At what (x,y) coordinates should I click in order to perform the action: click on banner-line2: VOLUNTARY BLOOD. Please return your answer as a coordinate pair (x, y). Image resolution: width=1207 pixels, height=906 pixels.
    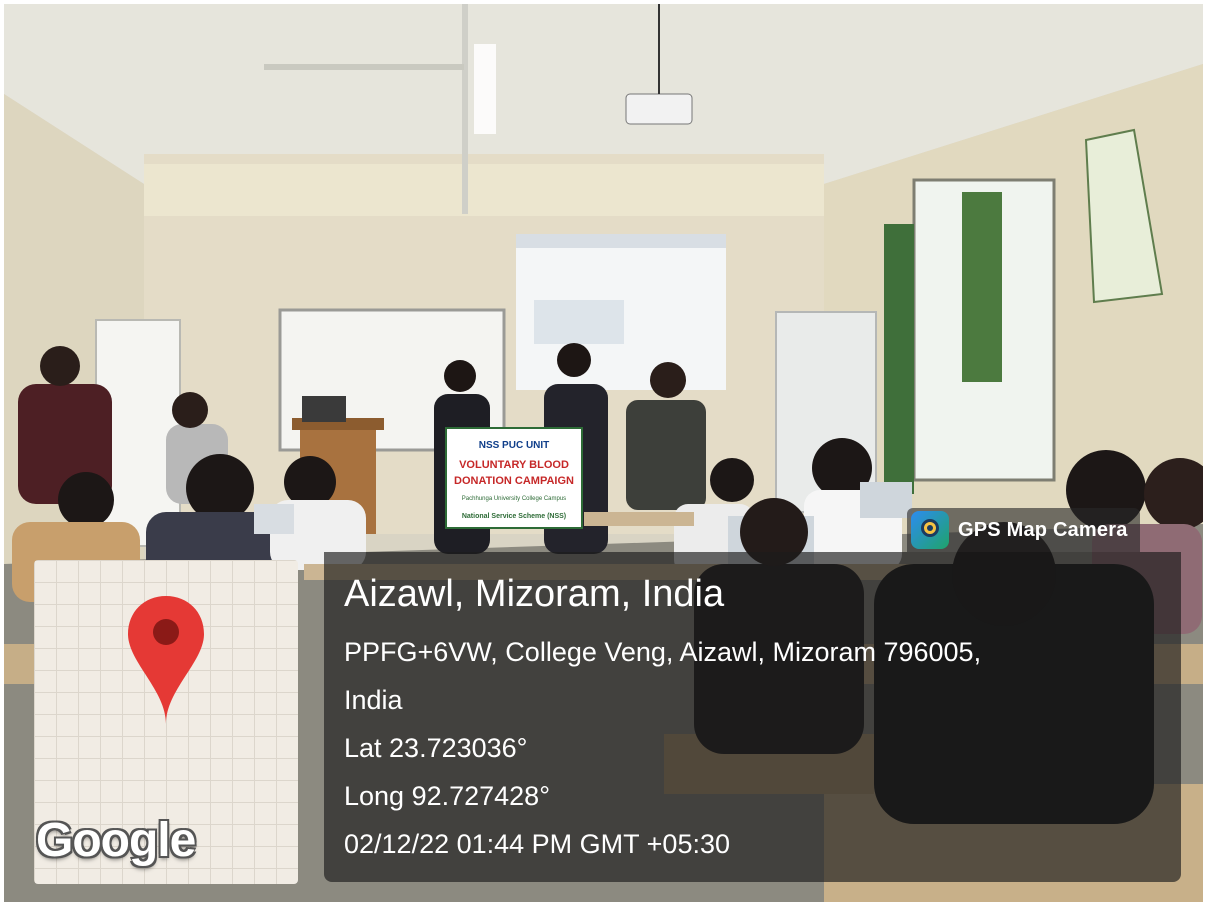
    Looking at the image, I should click on (514, 465).